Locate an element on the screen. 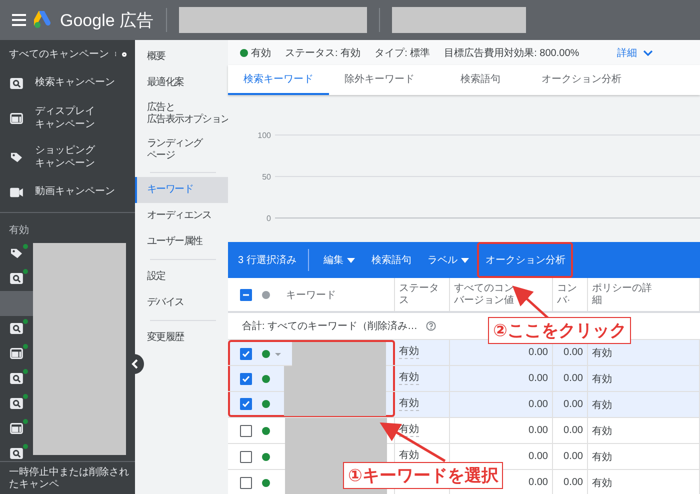  action-button: 検索語句 is located at coordinates (391, 260).